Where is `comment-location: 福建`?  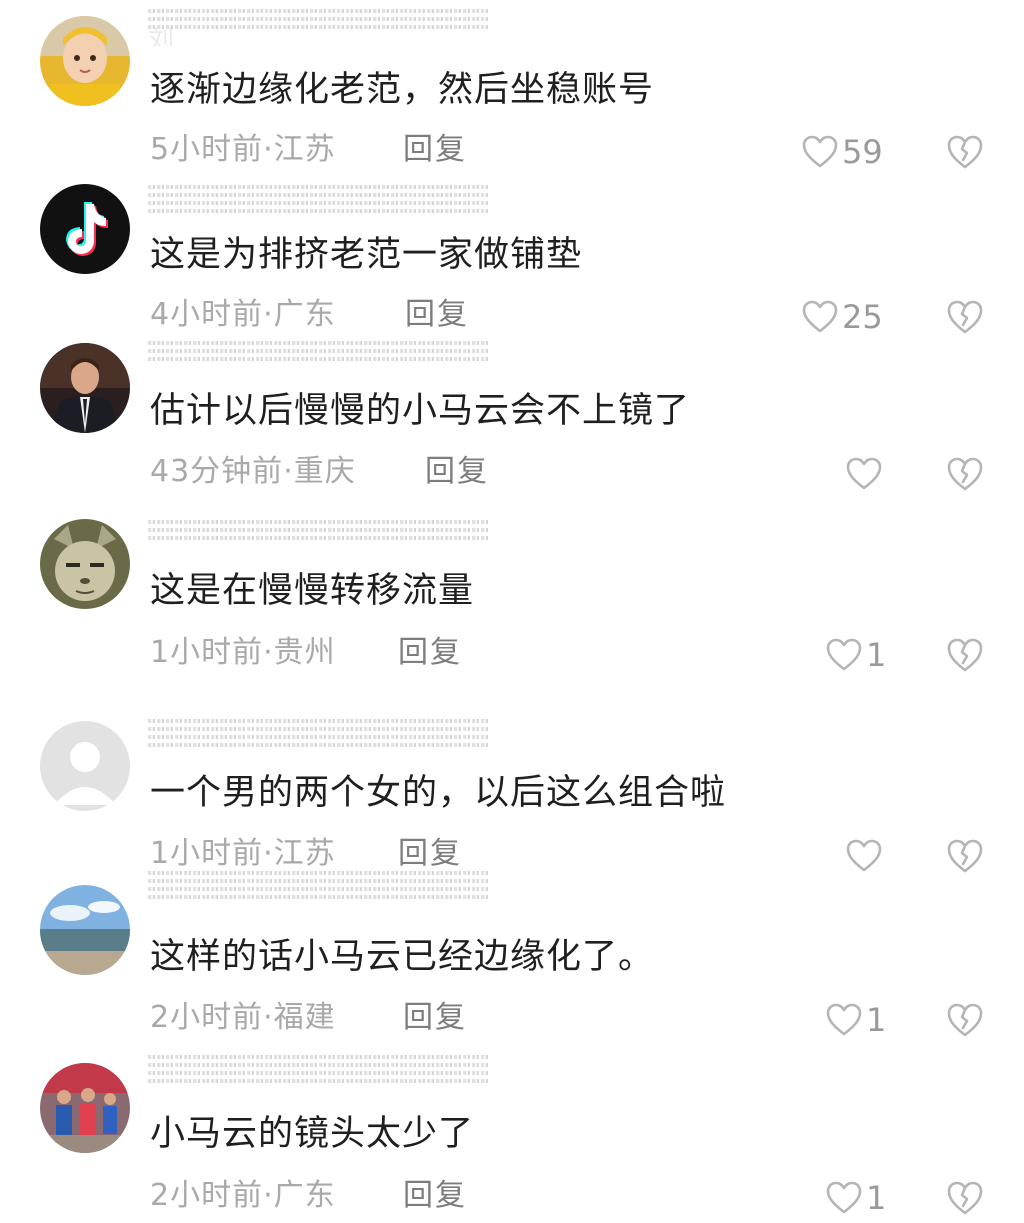
comment-location: 福建 is located at coordinates (304, 1017).